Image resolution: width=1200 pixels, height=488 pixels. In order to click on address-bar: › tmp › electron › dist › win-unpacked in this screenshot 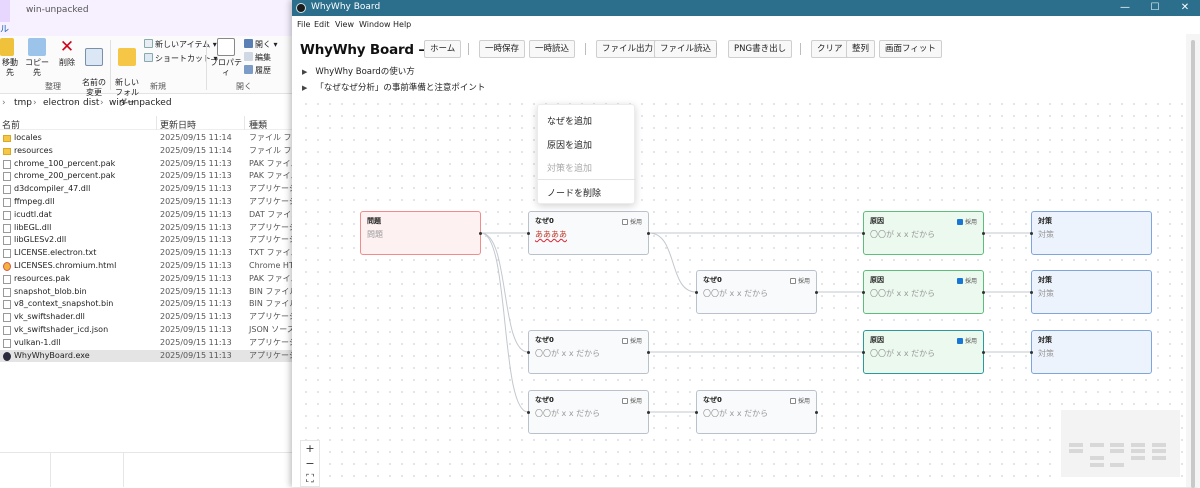, I will do `click(150, 104)`.